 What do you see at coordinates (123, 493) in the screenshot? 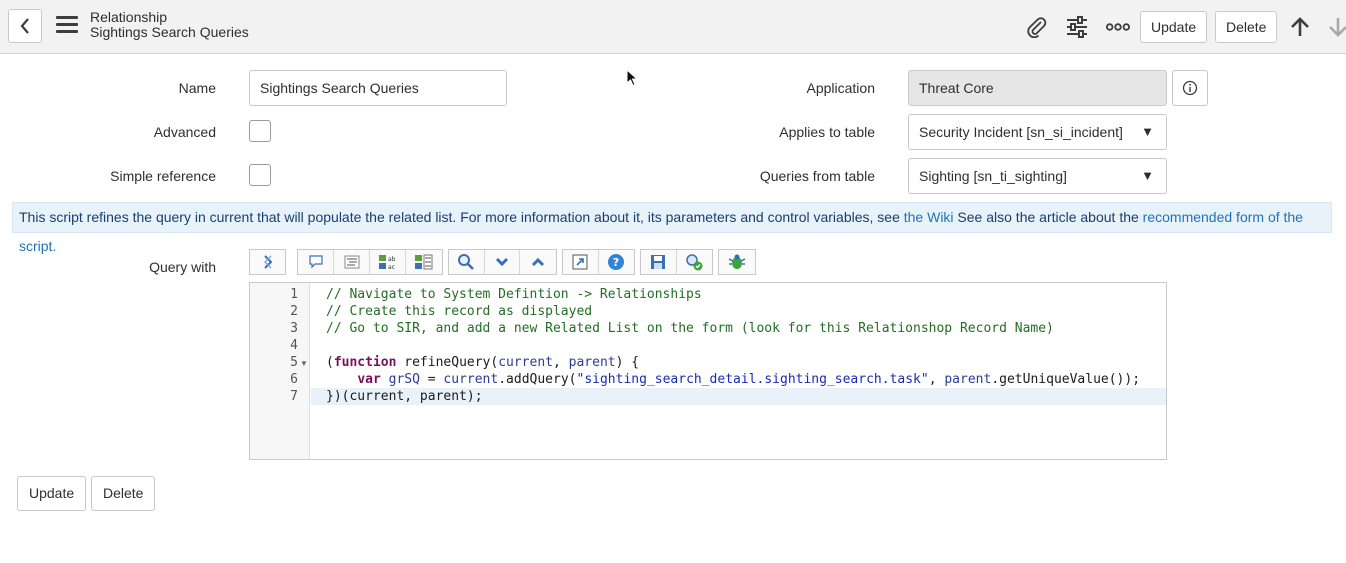
I see `footer-delete-button: Delete` at bounding box center [123, 493].